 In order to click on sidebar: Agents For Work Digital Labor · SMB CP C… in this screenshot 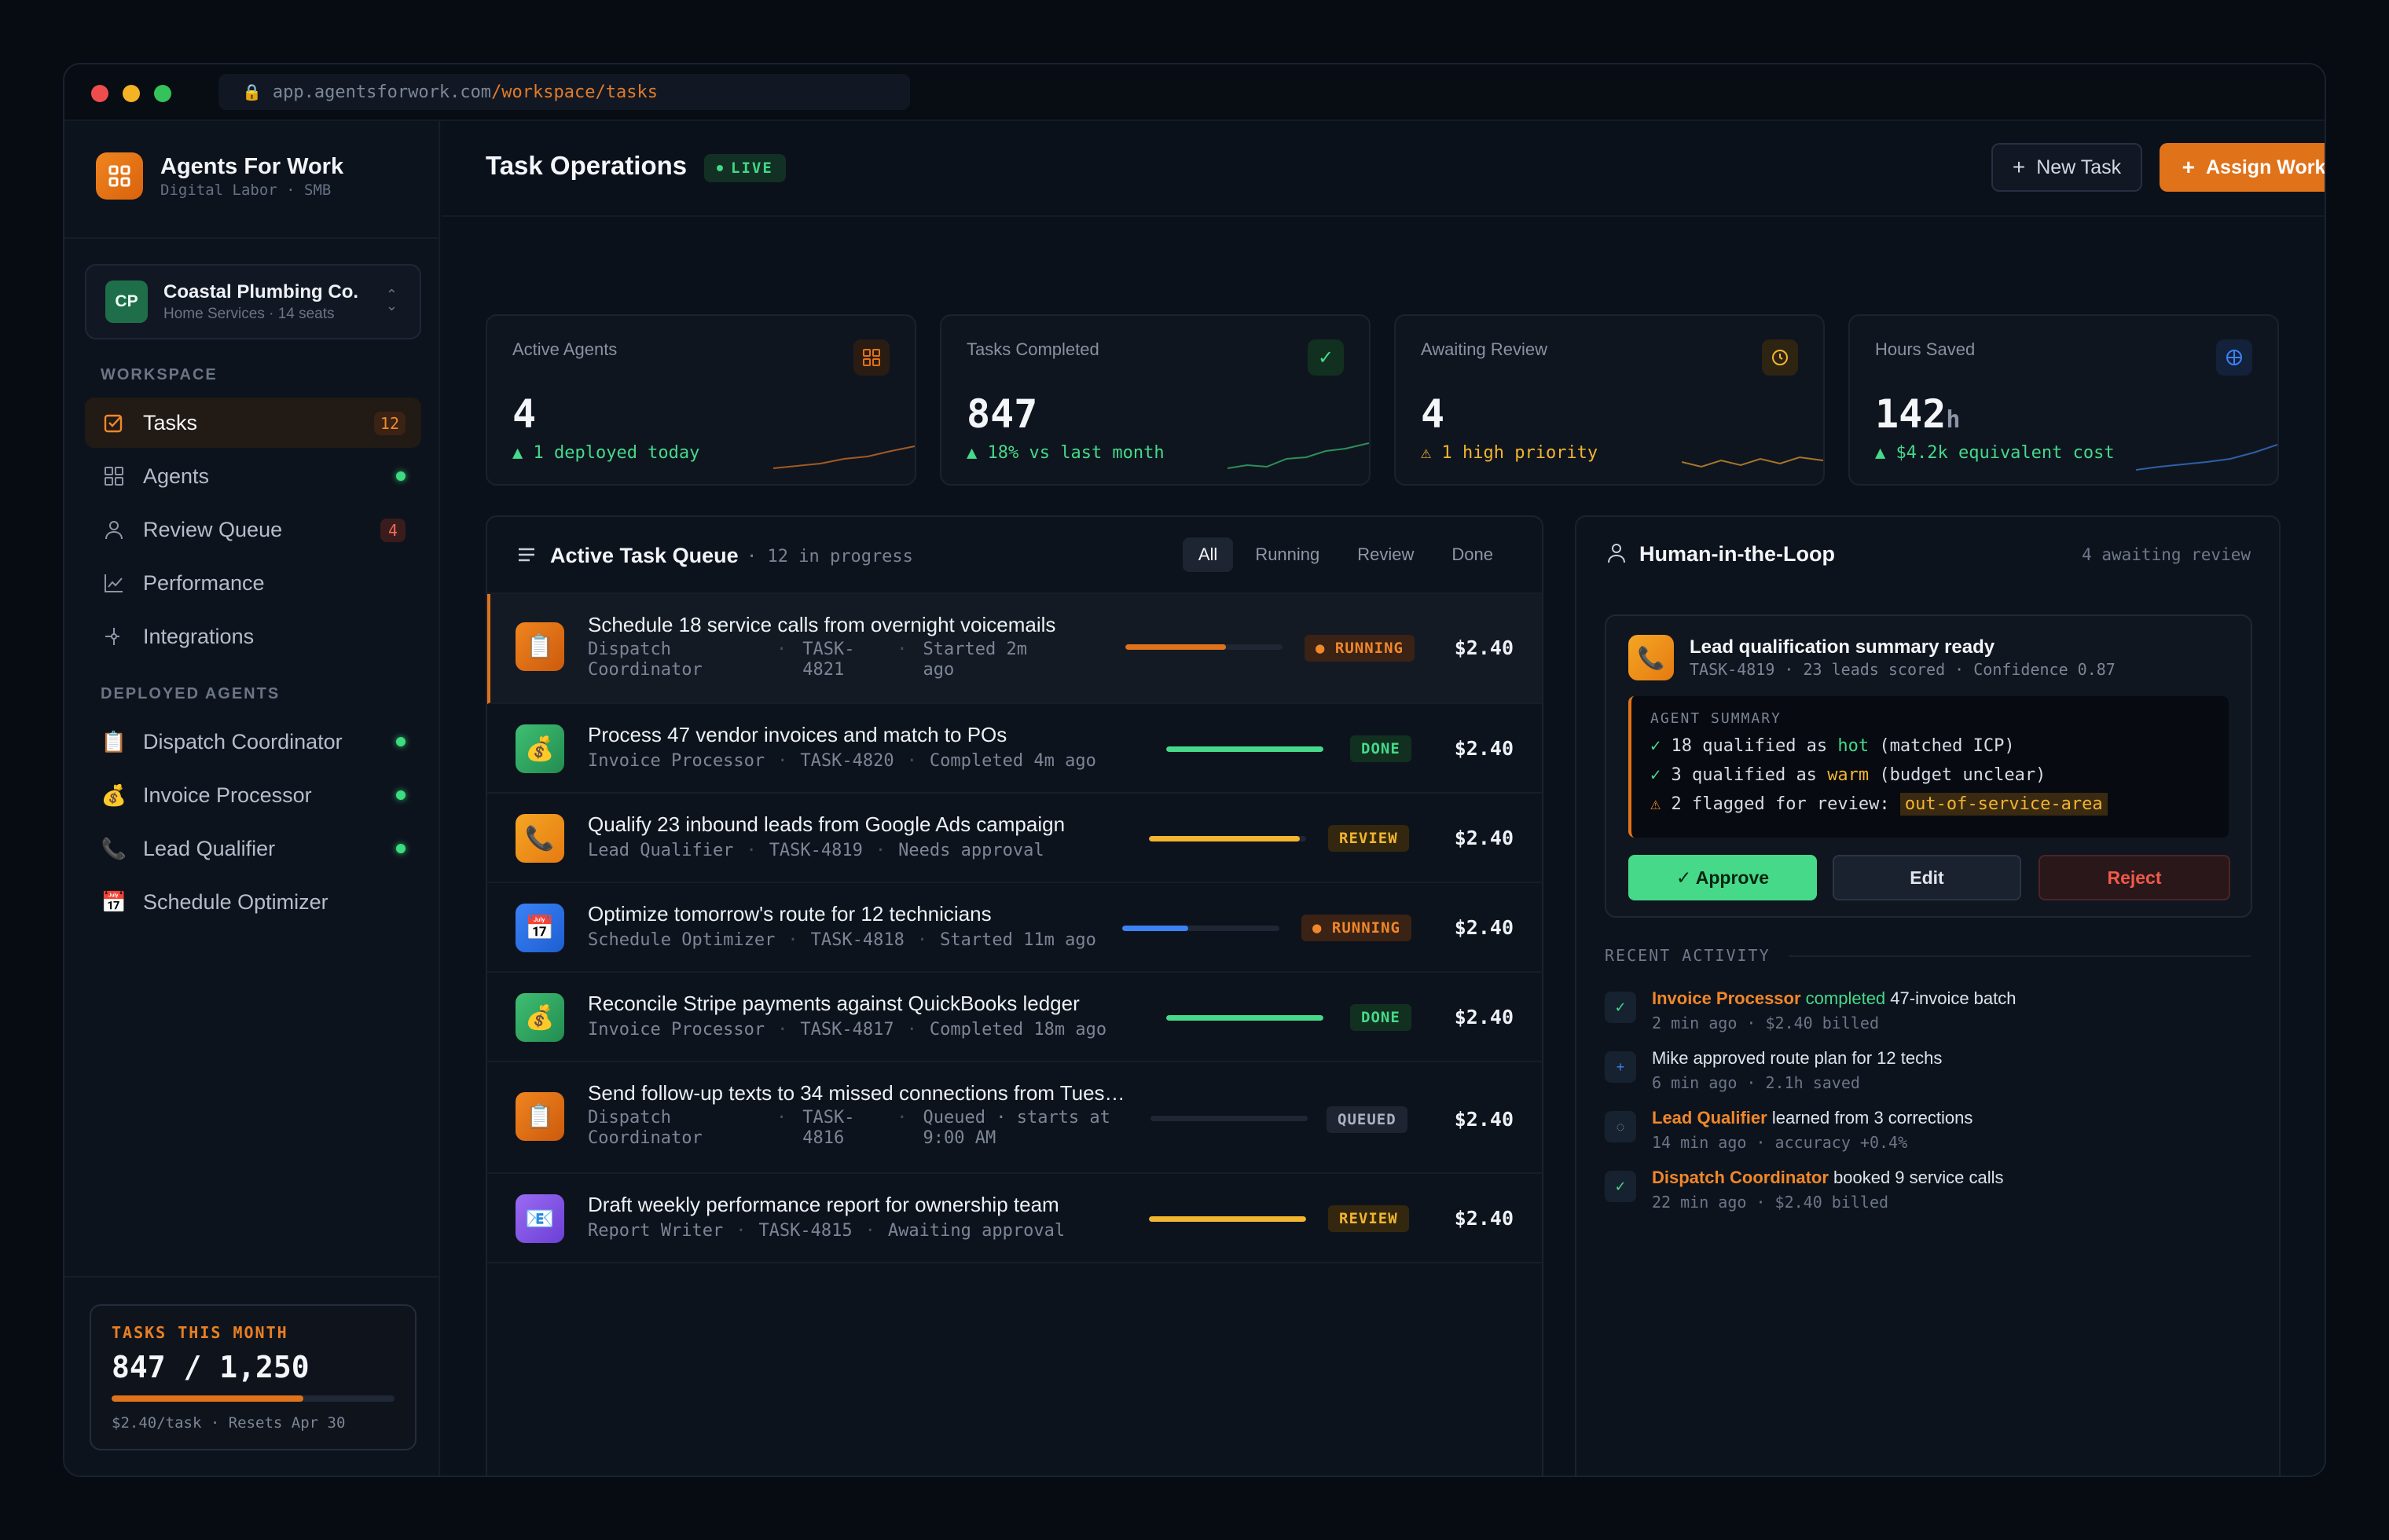, I will do `click(252, 798)`.